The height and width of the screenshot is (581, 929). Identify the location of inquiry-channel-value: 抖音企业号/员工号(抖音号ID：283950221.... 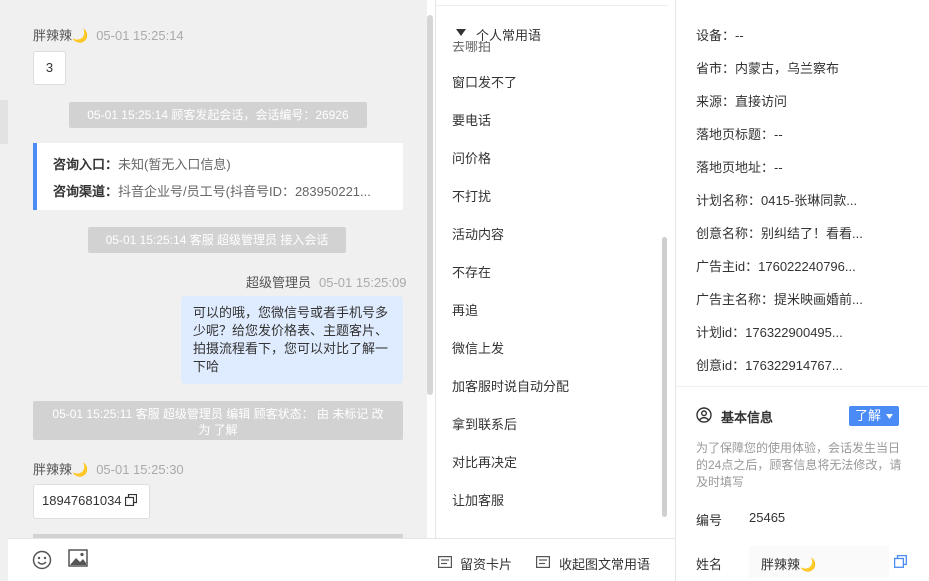
(244, 191).